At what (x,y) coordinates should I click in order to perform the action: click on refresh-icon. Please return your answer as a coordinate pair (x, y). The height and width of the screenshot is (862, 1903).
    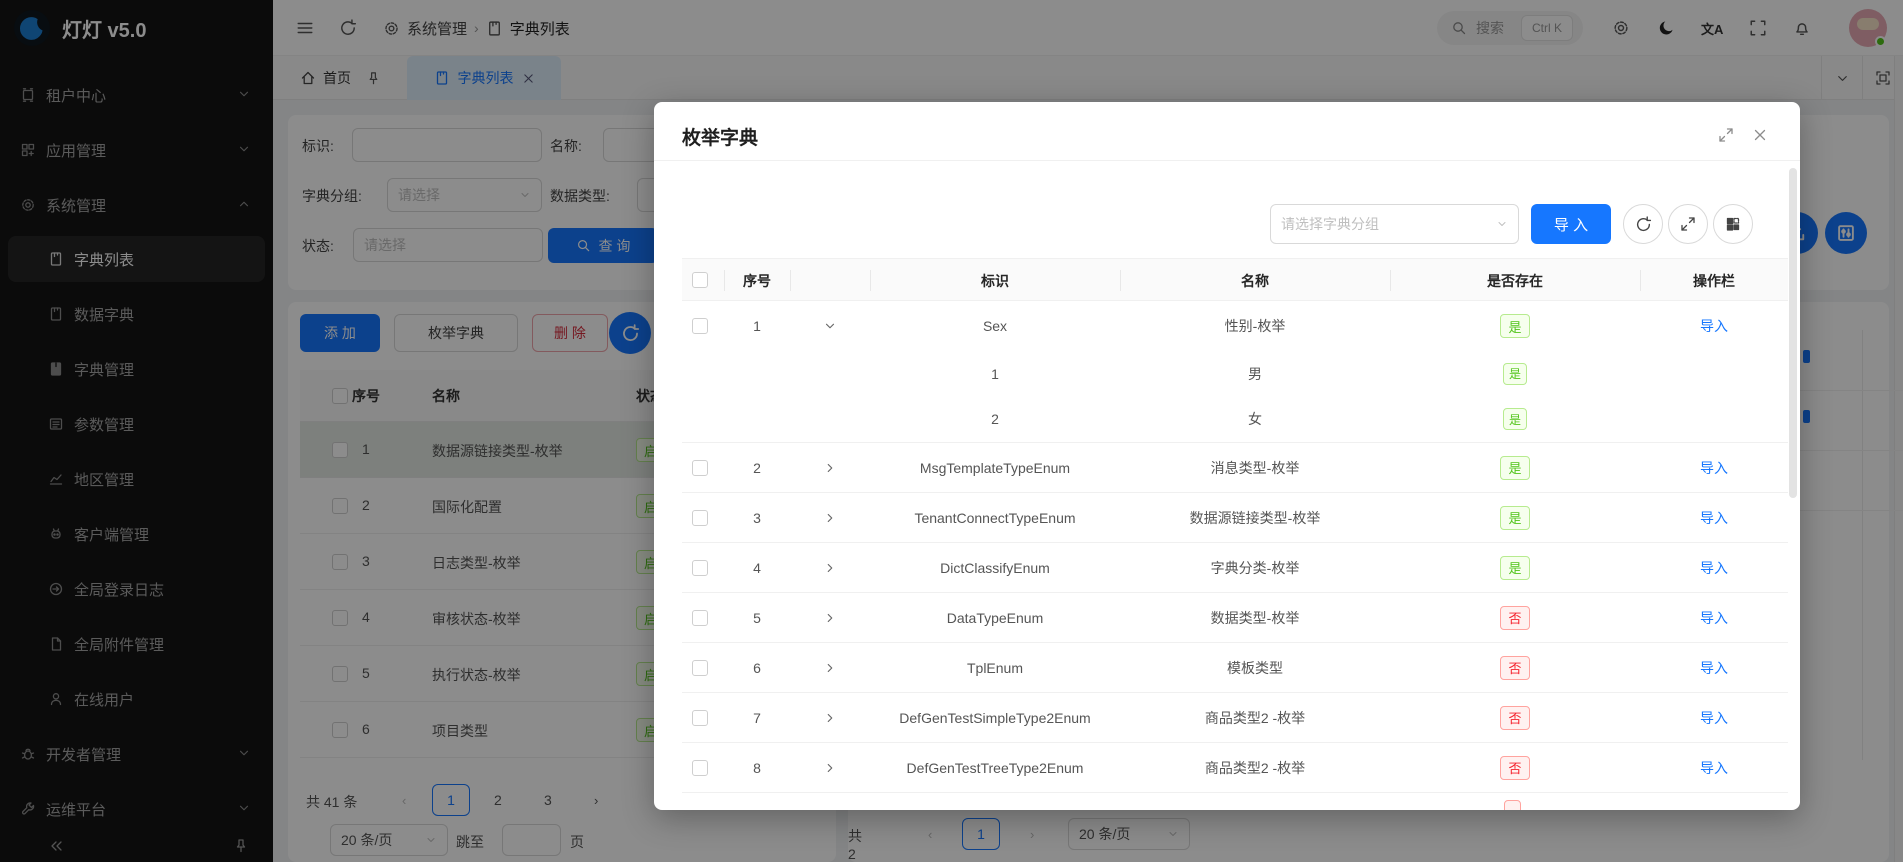
    Looking at the image, I should click on (1643, 224).